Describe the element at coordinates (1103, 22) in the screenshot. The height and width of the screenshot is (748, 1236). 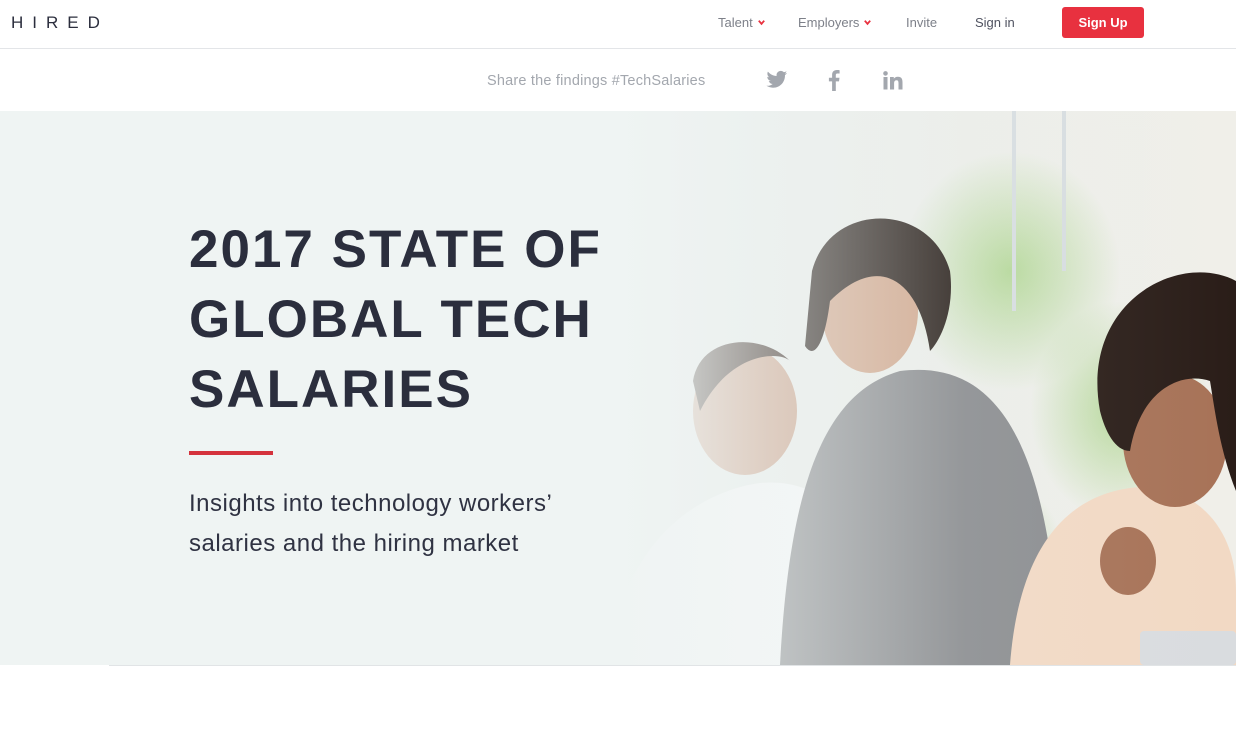
I see `sign-up-button: Sign Up` at that location.